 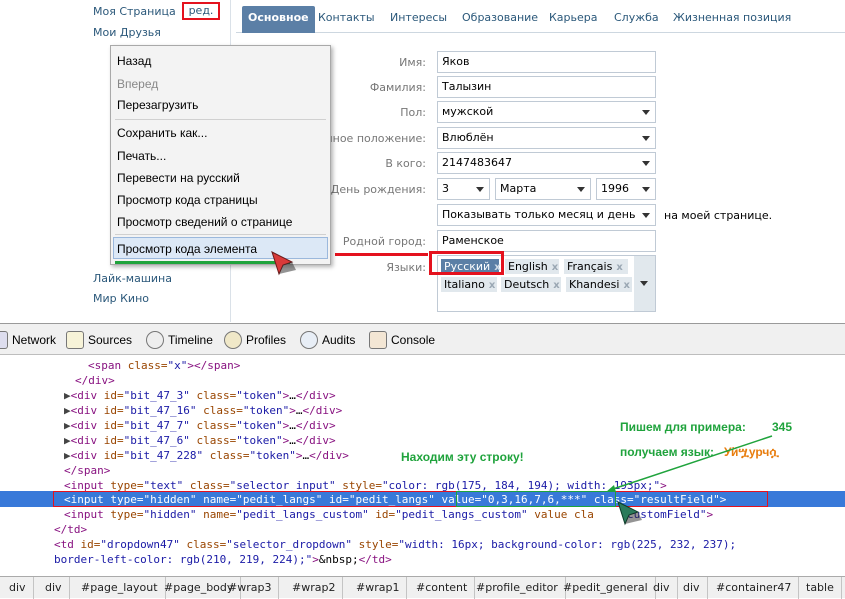 What do you see at coordinates (532, 266) in the screenshot?
I see `language-token: English x` at bounding box center [532, 266].